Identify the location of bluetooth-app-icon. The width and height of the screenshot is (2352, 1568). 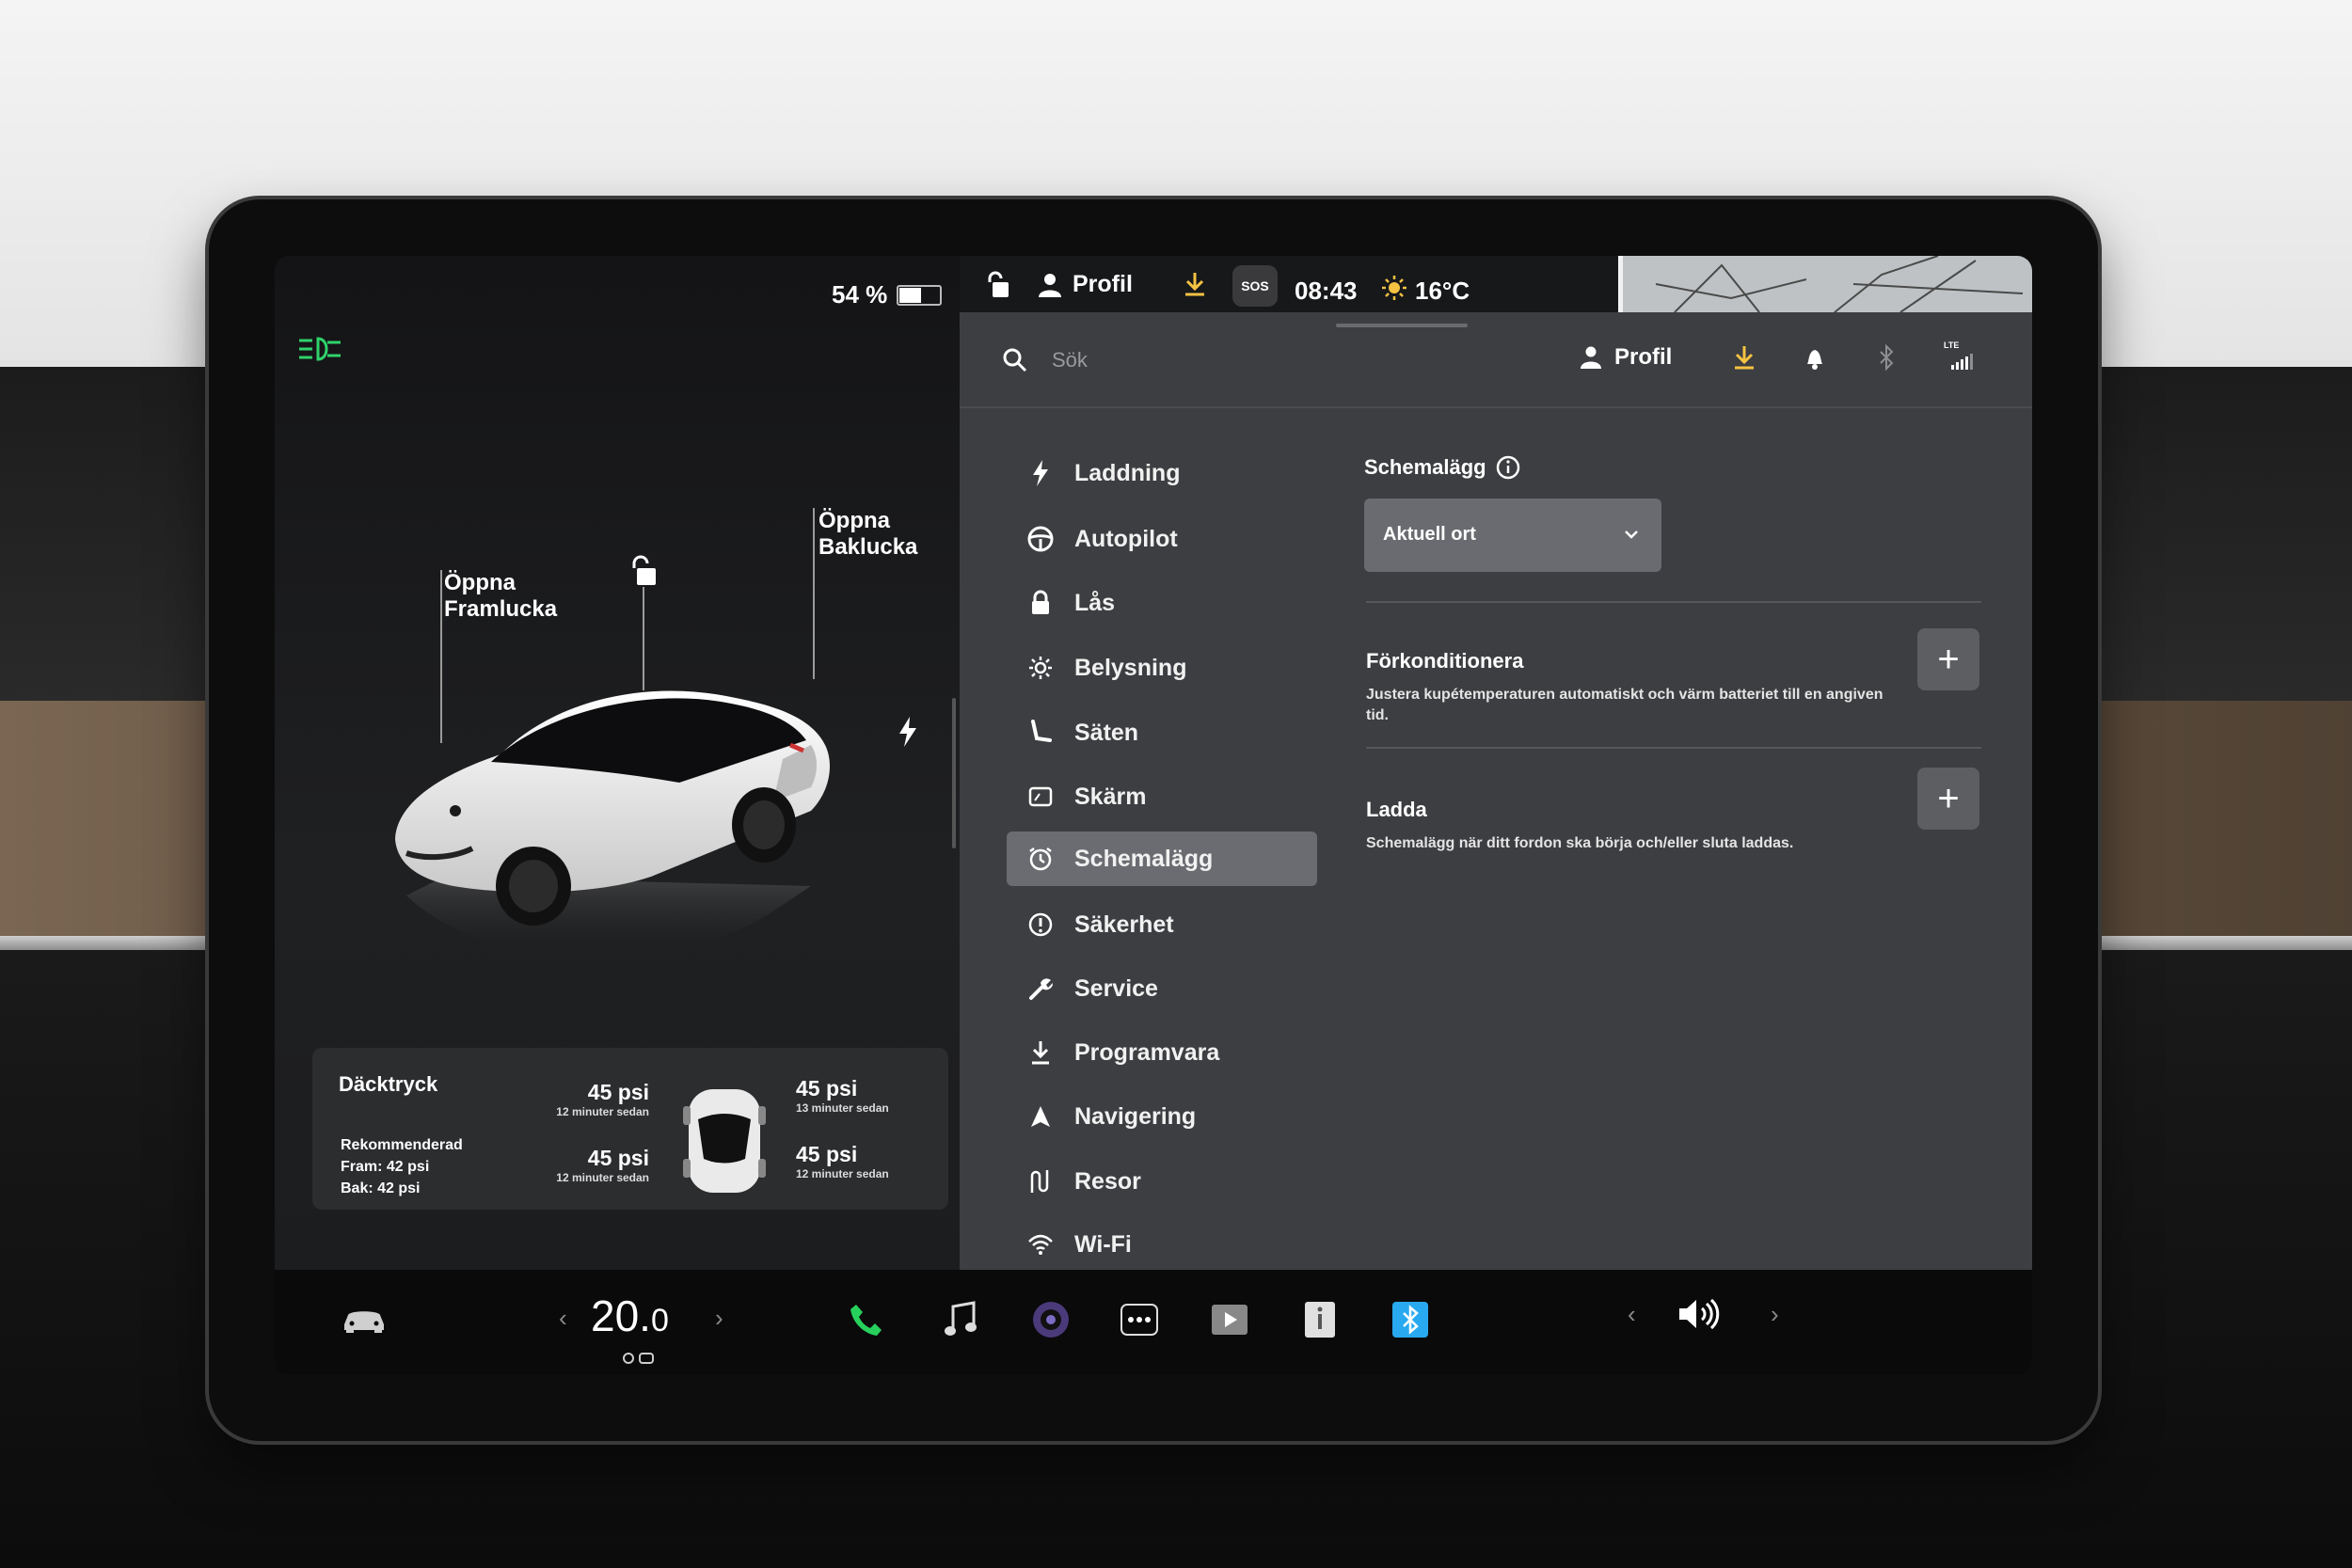
(1410, 1319).